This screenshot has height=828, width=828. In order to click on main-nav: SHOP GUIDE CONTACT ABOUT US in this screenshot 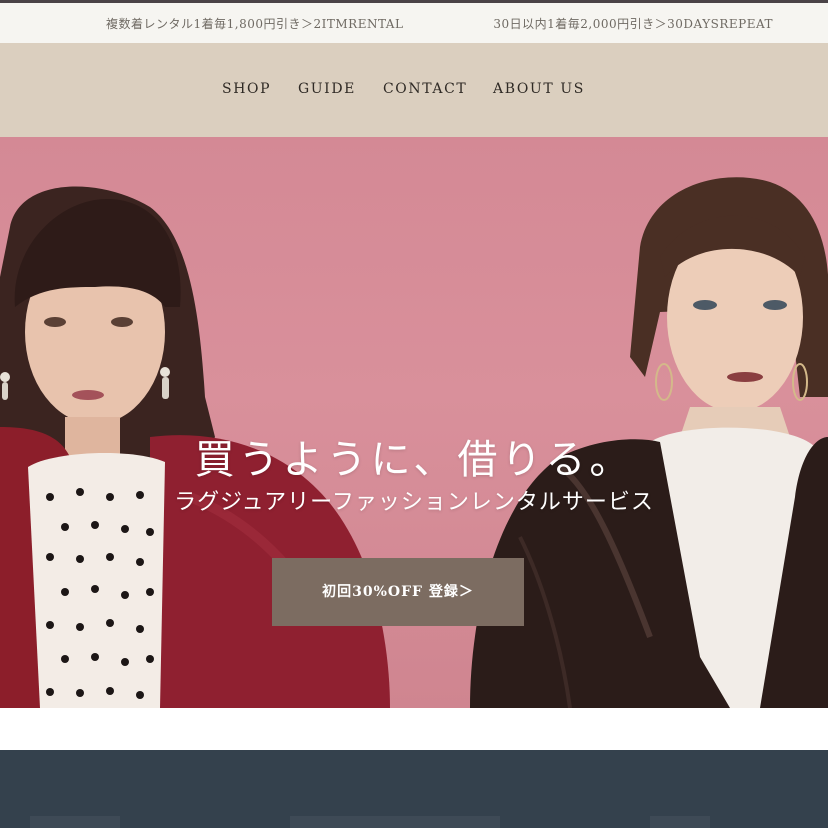, I will do `click(414, 90)`.